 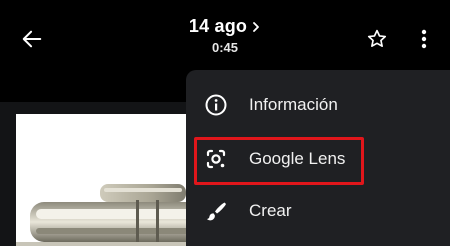 I want to click on brush-icon, so click(x=216, y=211).